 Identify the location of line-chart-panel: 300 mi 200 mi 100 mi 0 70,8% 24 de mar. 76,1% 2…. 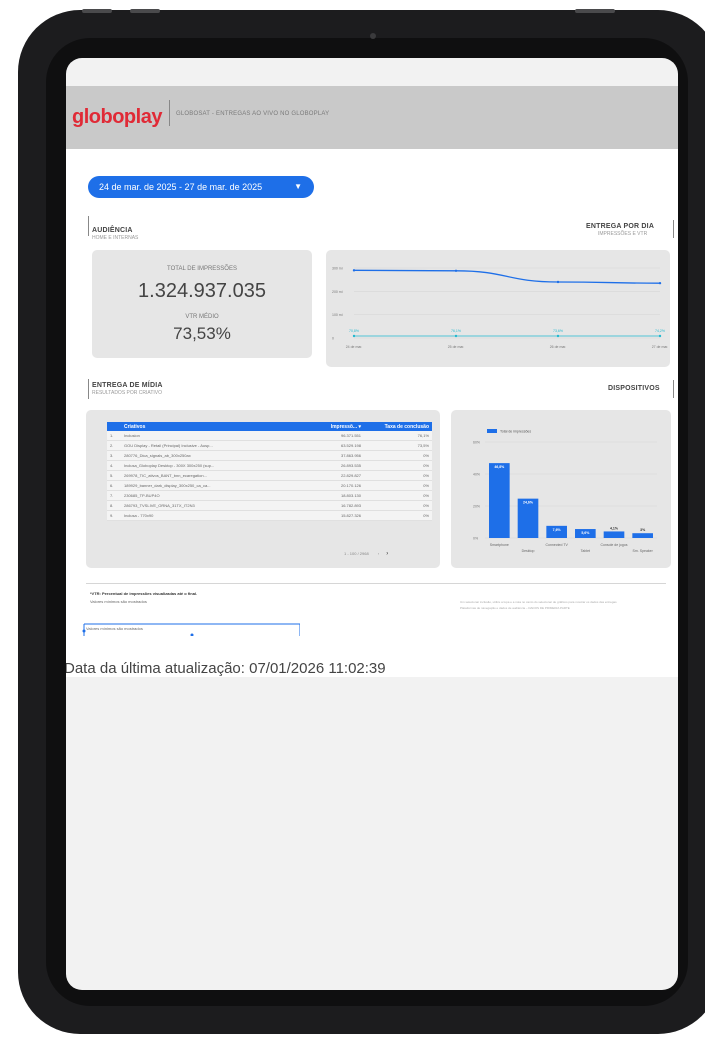
(498, 308).